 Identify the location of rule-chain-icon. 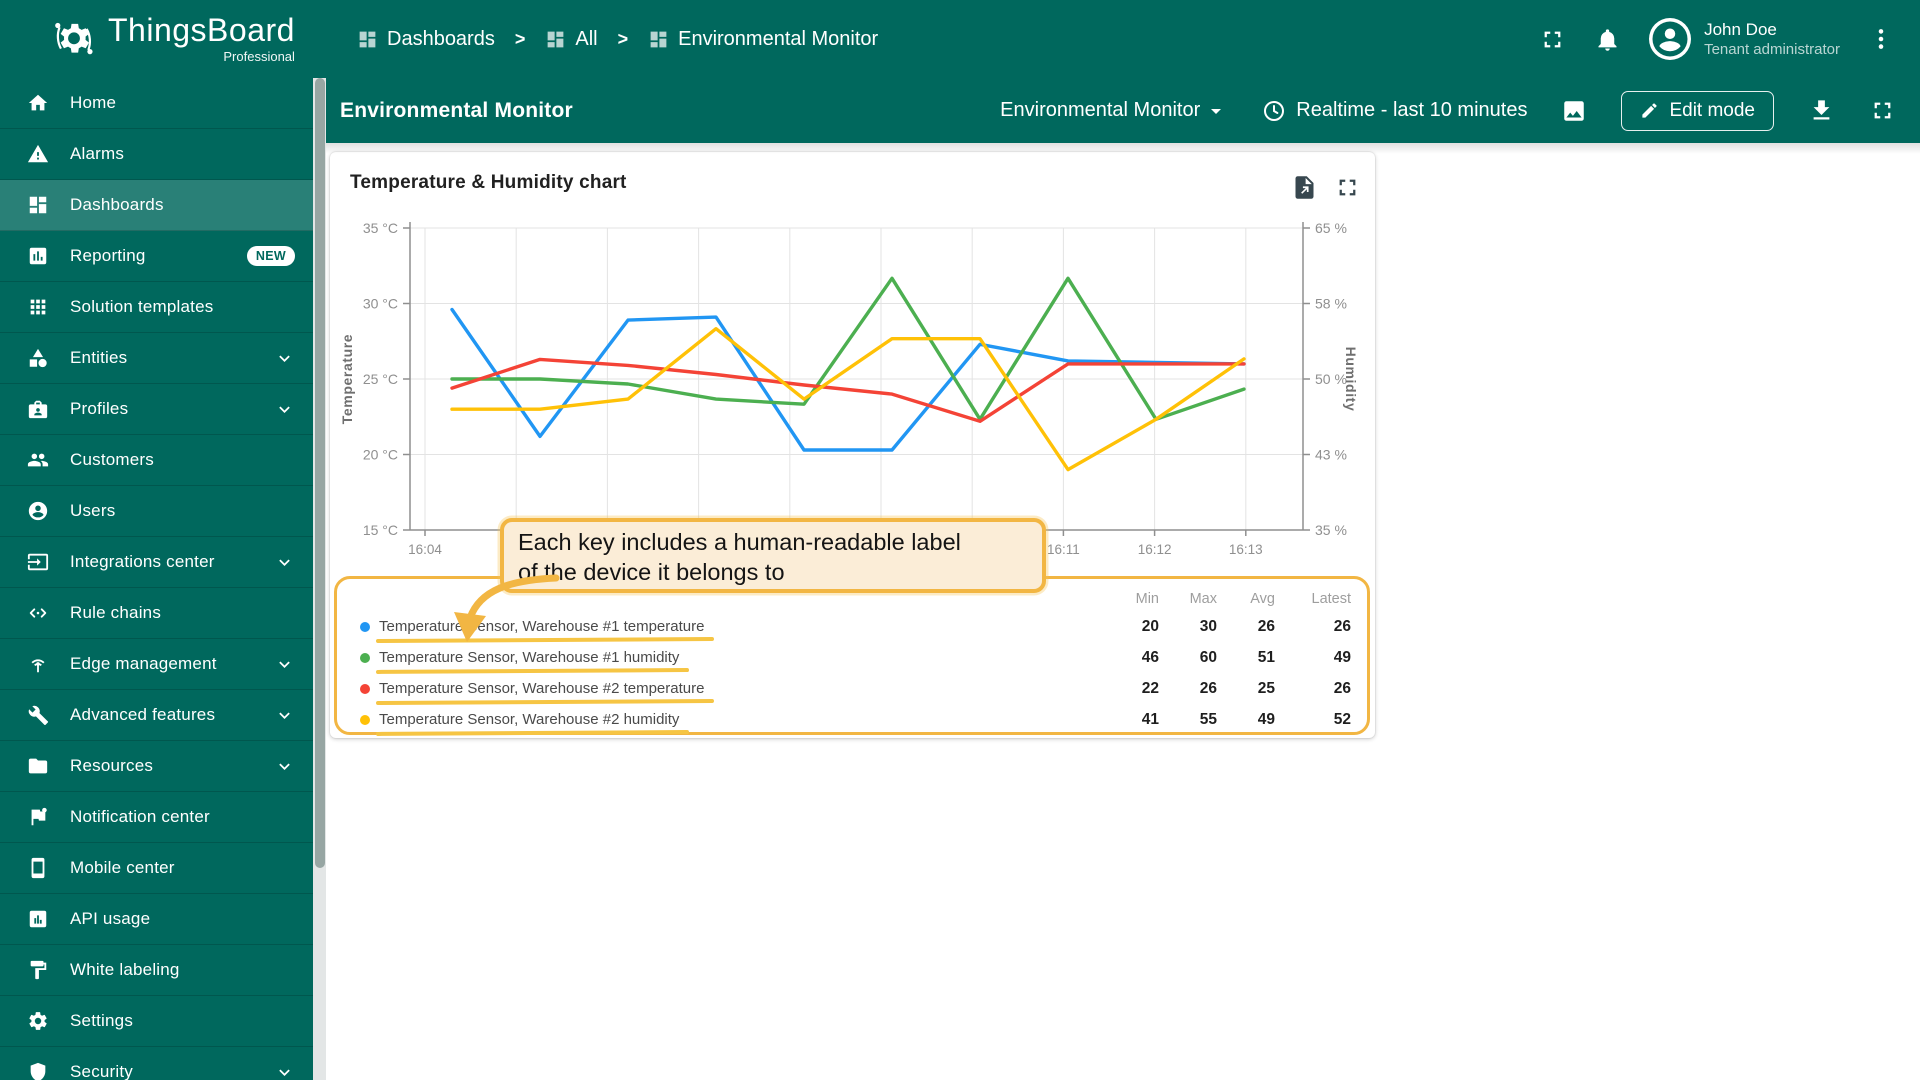
(38, 613).